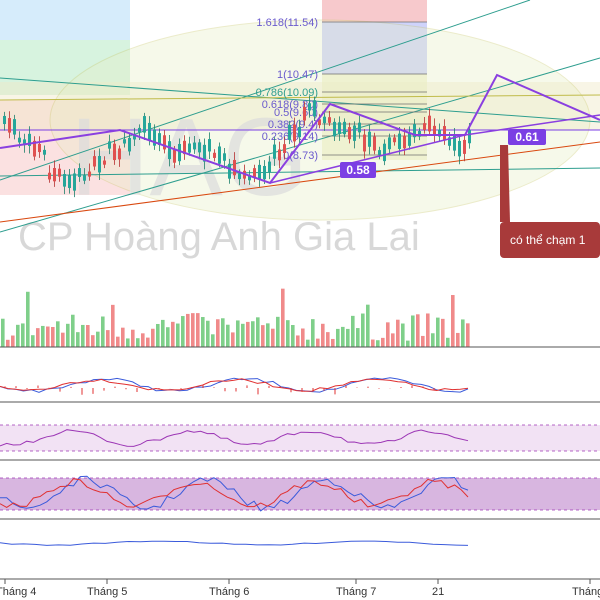 The image size is (600, 600). I want to click on indicator-panel, so click(300, 560).